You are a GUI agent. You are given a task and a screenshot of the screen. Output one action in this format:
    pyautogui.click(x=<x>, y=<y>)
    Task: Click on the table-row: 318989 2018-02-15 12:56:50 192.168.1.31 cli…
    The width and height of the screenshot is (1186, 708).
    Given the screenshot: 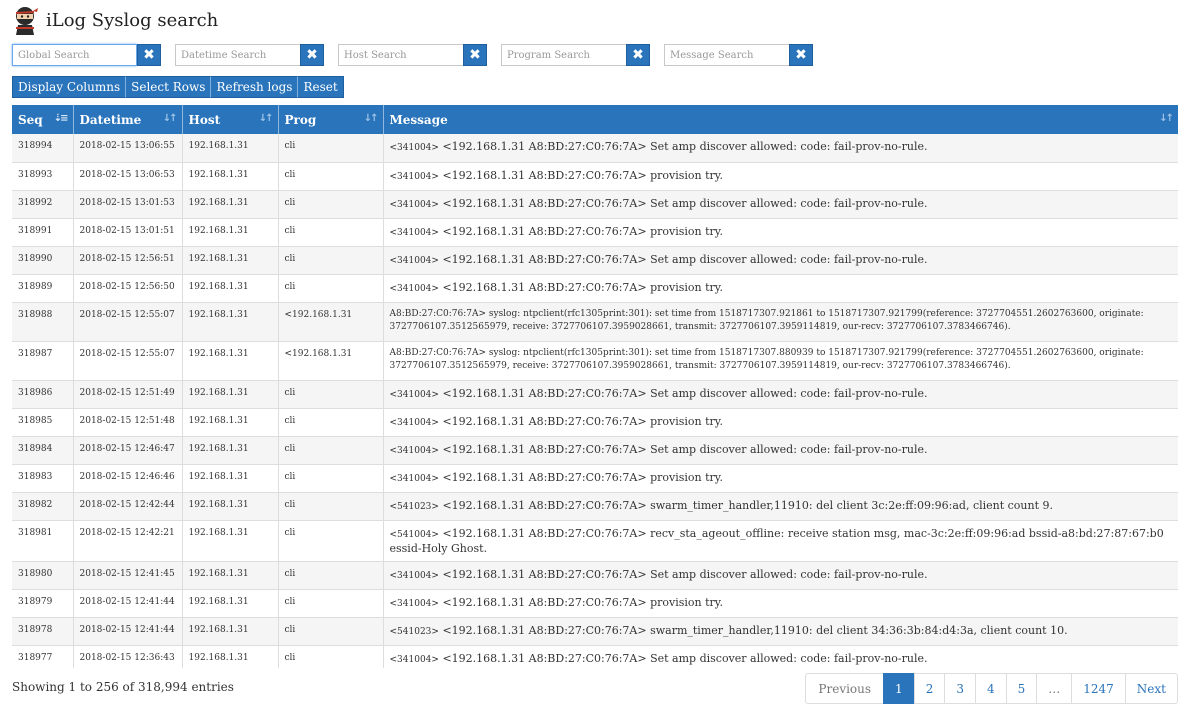 What is the action you would take?
    pyautogui.click(x=595, y=288)
    